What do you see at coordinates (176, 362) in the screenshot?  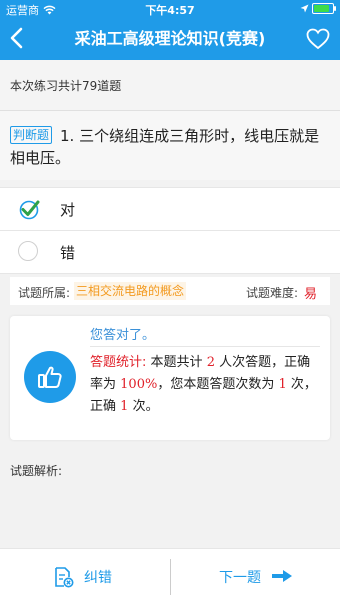 I see `stats-text: 本题共计` at bounding box center [176, 362].